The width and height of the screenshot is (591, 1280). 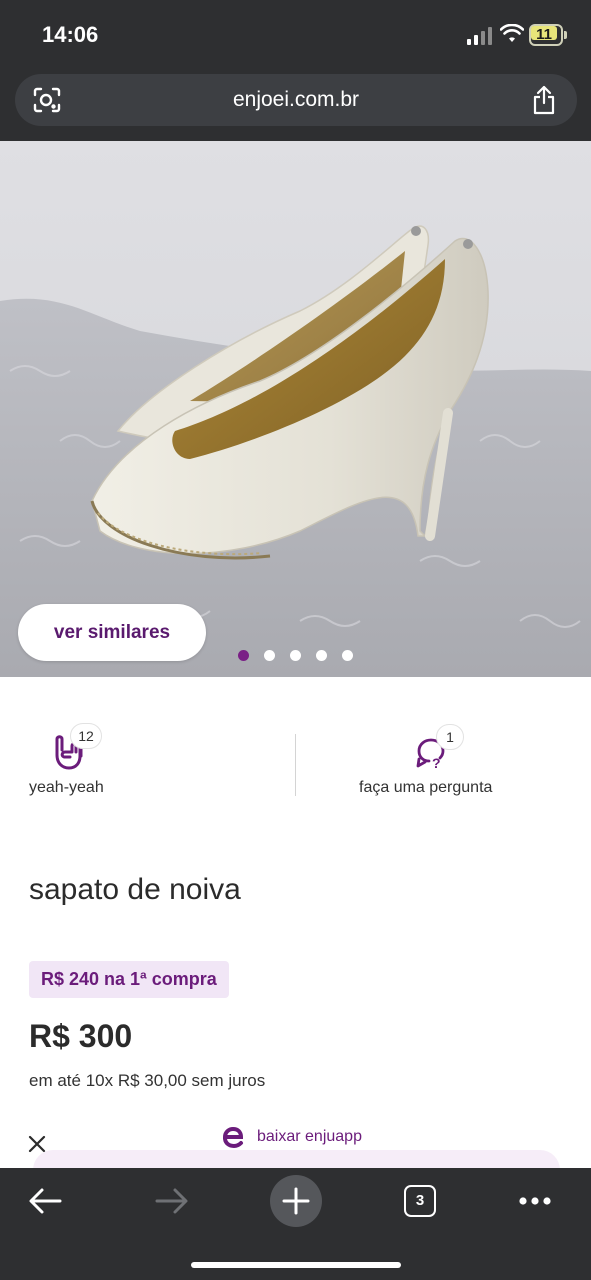 I want to click on first-purchase-promo: R$ 240 na 1ª compra, so click(x=129, y=979).